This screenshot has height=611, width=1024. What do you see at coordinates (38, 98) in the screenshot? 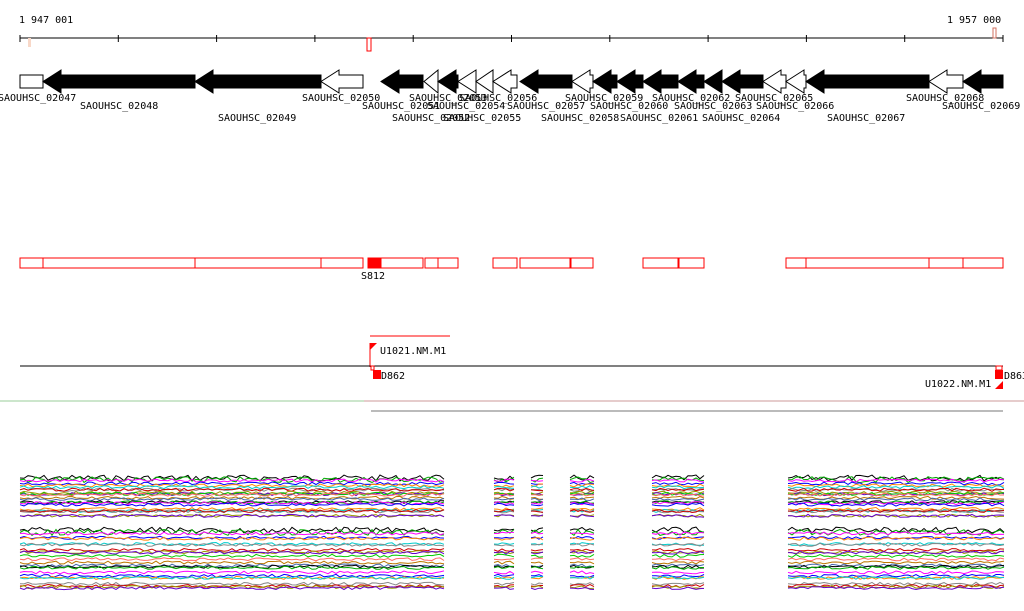
I see `gene-label: SAOUHSC_02047` at bounding box center [38, 98].